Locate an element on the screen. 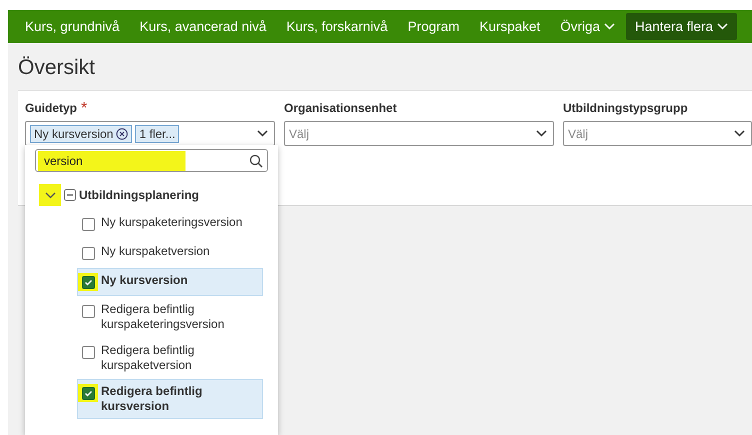 Image resolution: width=752 pixels, height=435 pixels. search-field: version is located at coordinates (151, 160).